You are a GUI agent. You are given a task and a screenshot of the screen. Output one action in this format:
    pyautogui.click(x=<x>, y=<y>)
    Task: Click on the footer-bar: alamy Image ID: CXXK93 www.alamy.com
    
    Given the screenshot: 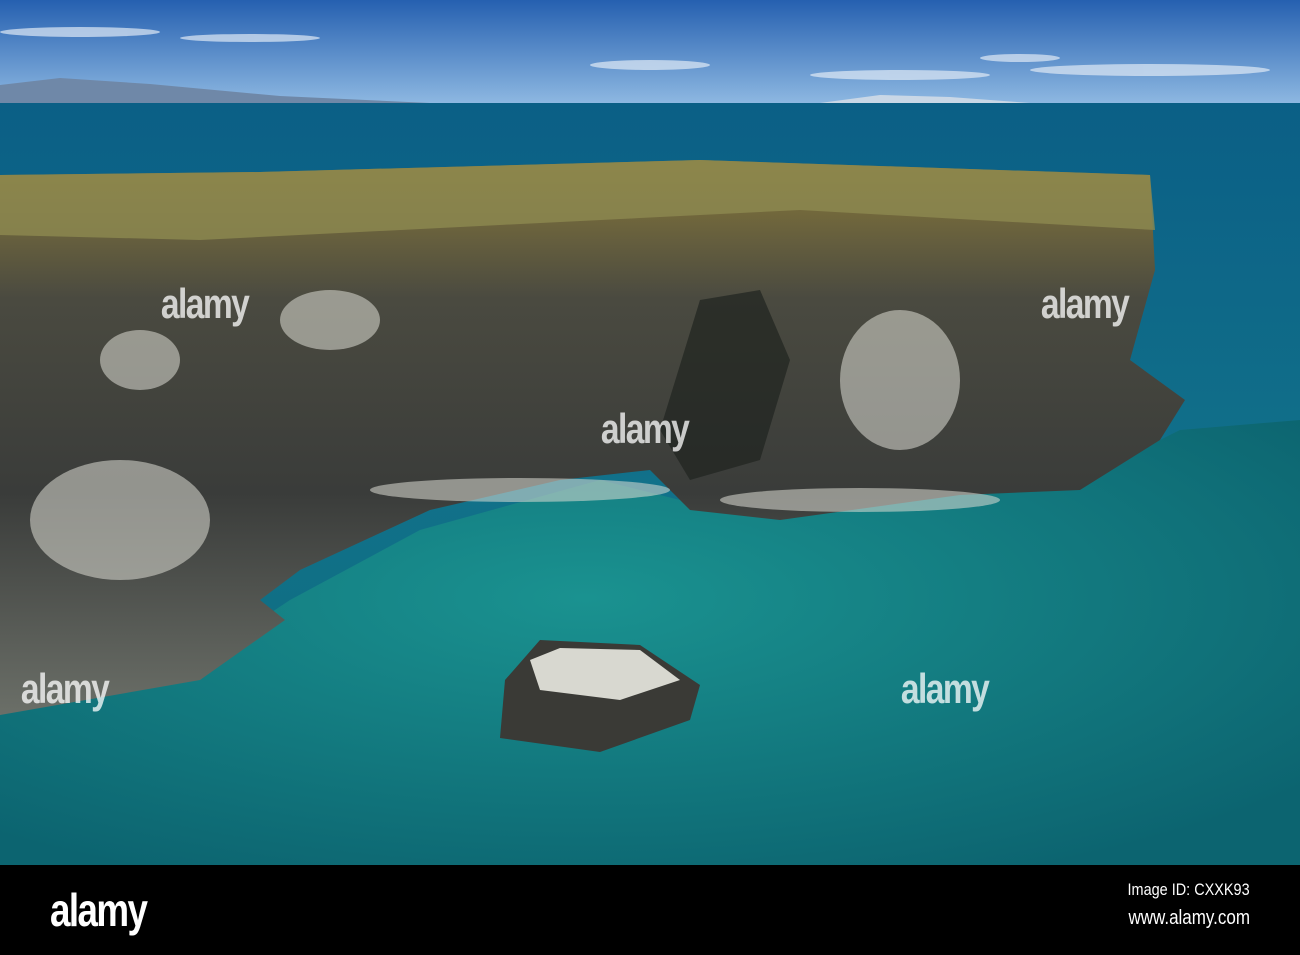 What is the action you would take?
    pyautogui.click(x=650, y=910)
    